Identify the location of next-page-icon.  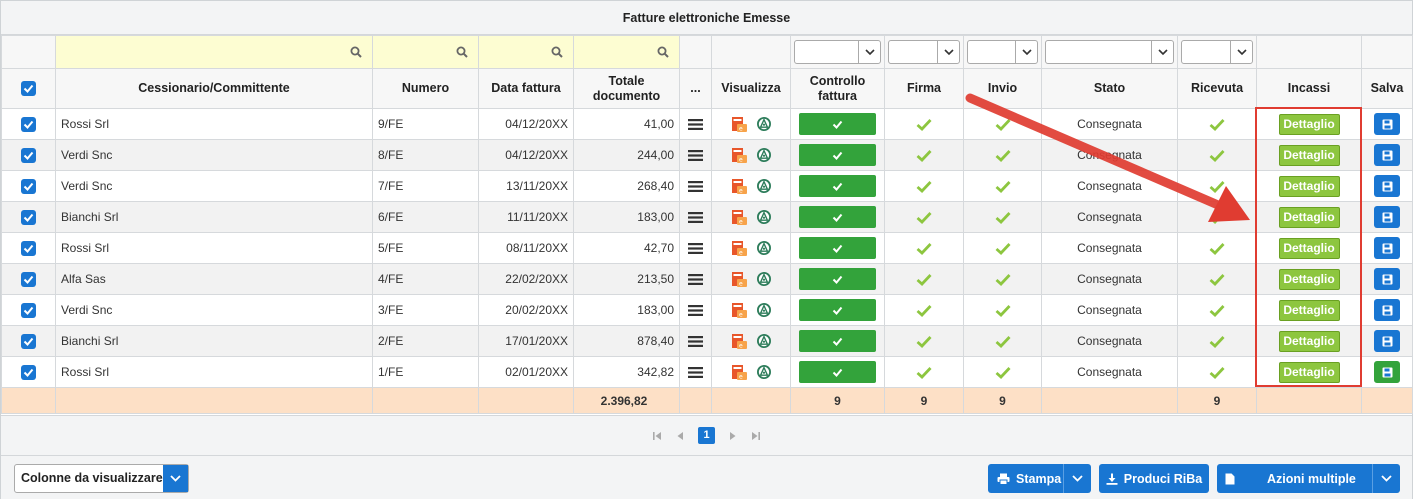
(733, 436).